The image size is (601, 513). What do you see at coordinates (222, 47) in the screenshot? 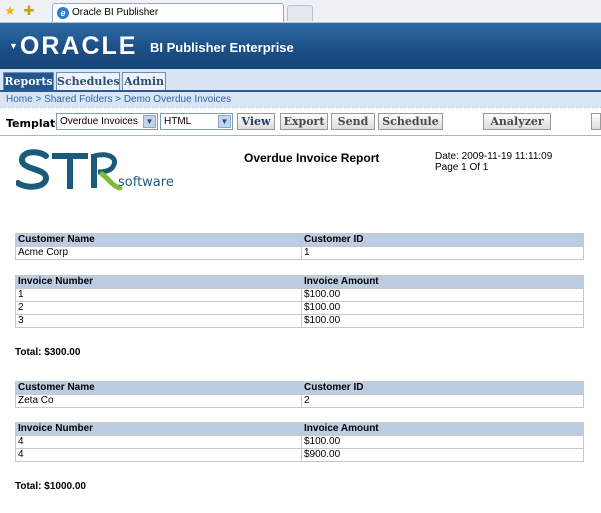
I see `product-name: BI Publisher Enterprise` at bounding box center [222, 47].